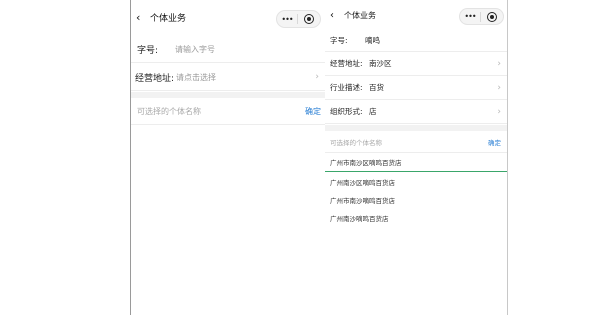  Describe the element at coordinates (380, 63) in the screenshot. I see `address-value: 南沙区` at that location.